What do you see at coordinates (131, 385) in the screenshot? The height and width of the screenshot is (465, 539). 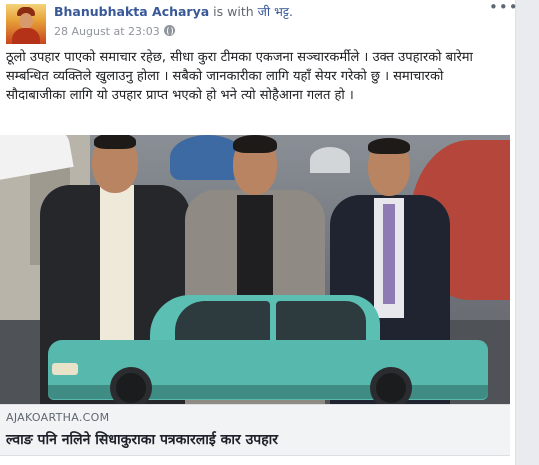 I see `photo-car-wheel-front` at bounding box center [131, 385].